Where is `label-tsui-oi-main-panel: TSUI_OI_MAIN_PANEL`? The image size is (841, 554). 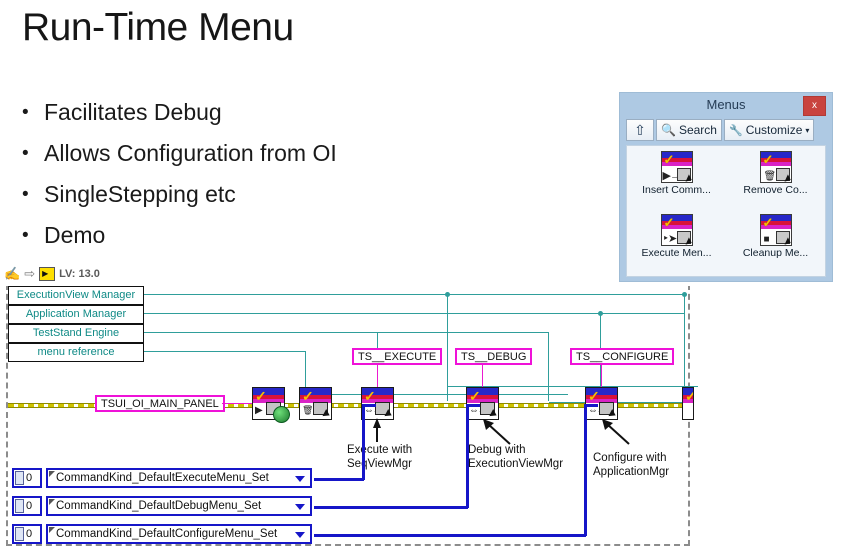 label-tsui-oi-main-panel: TSUI_OI_MAIN_PANEL is located at coordinates (160, 403).